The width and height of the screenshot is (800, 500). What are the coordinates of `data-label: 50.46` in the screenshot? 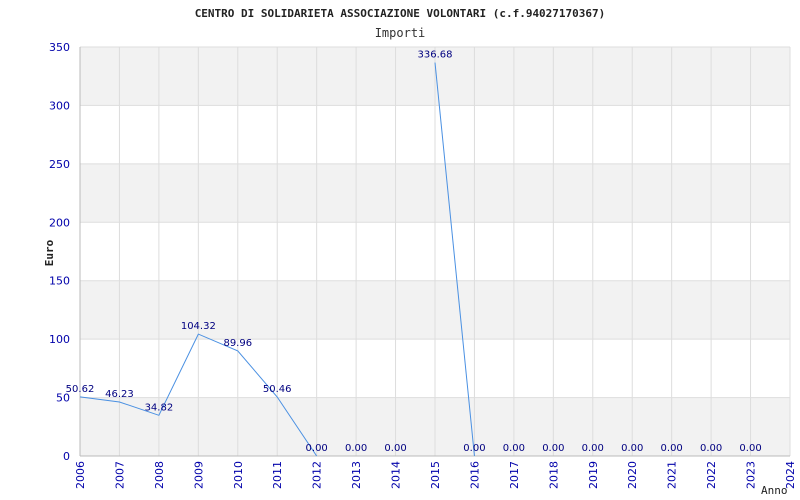 It's located at (277, 389).